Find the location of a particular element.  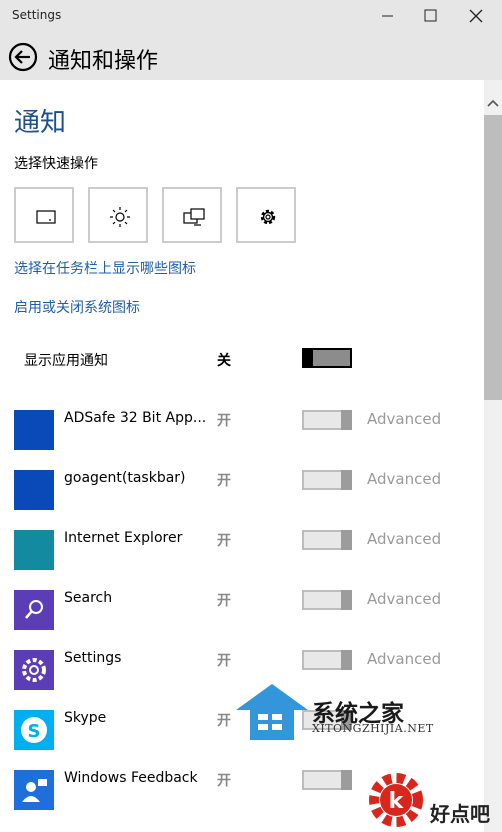

app-state-0: 开 is located at coordinates (224, 421).